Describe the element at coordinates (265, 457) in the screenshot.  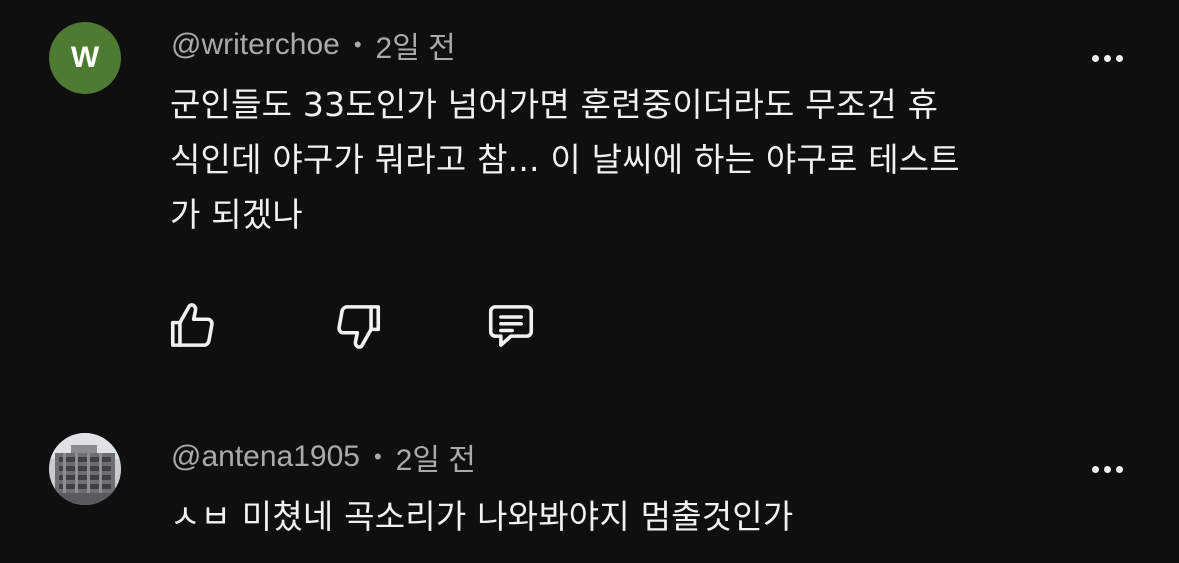
I see `author-handle: @antena1905` at that location.